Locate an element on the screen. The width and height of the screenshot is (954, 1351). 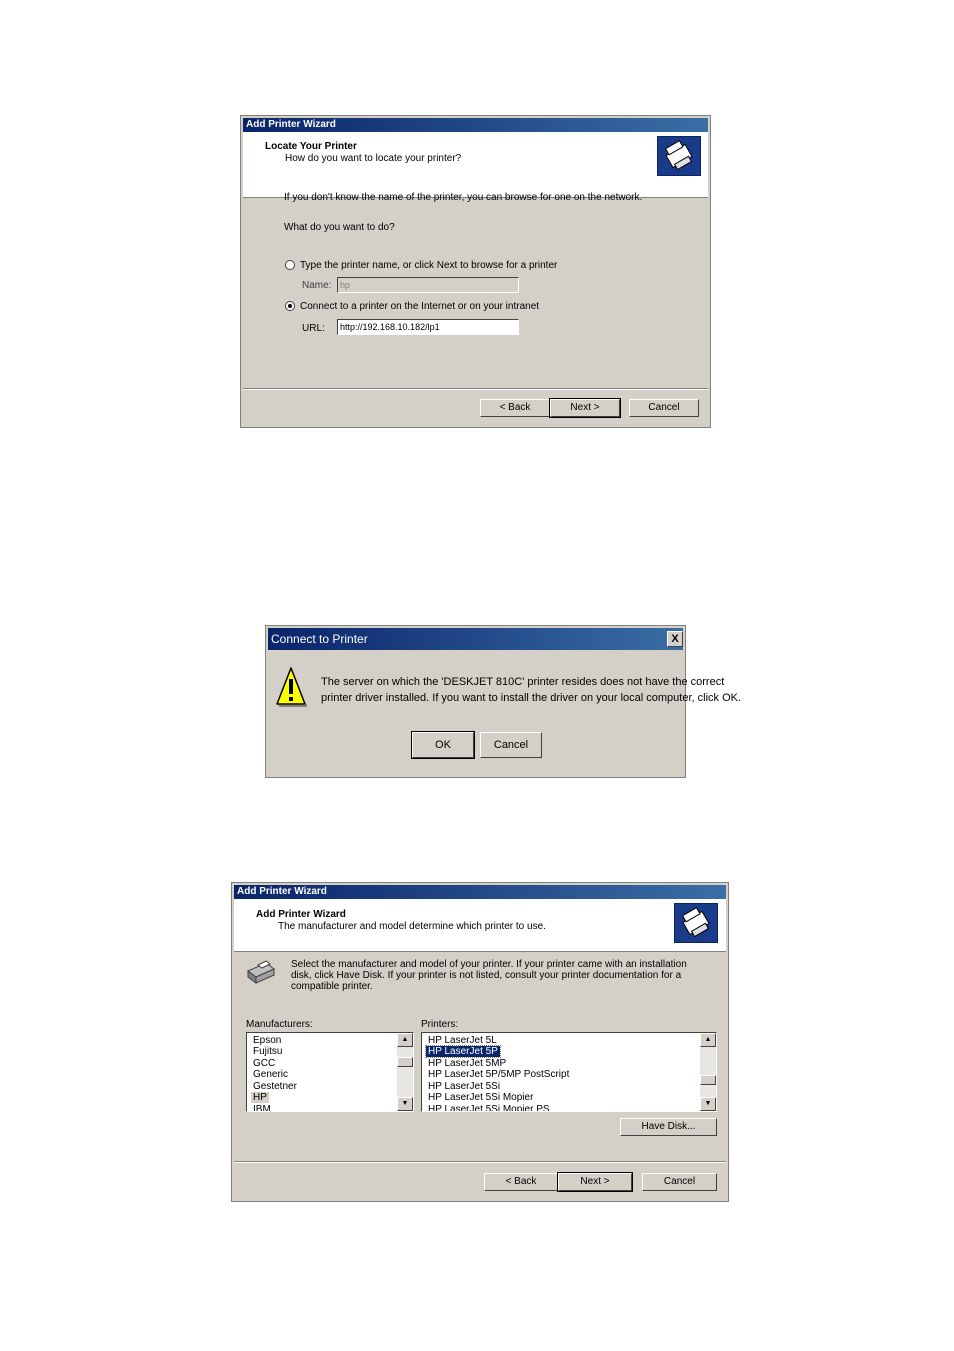
header-title: Locate Your Printer is located at coordinates (311, 146).